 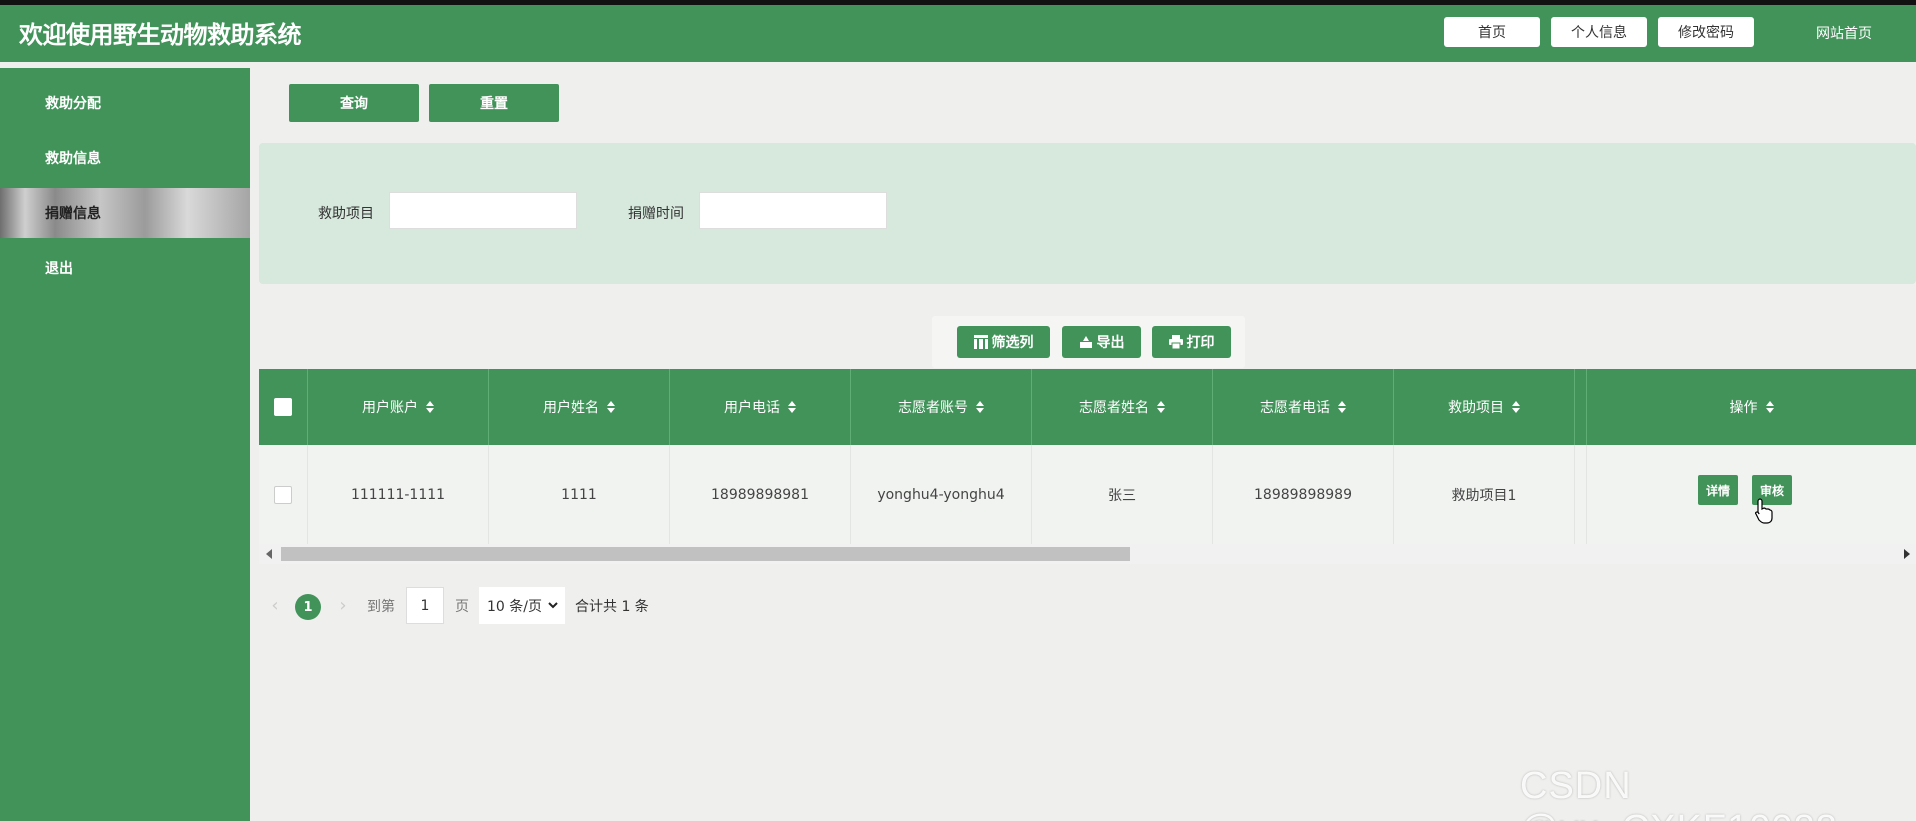 I want to click on query-button: 查询, so click(x=354, y=103).